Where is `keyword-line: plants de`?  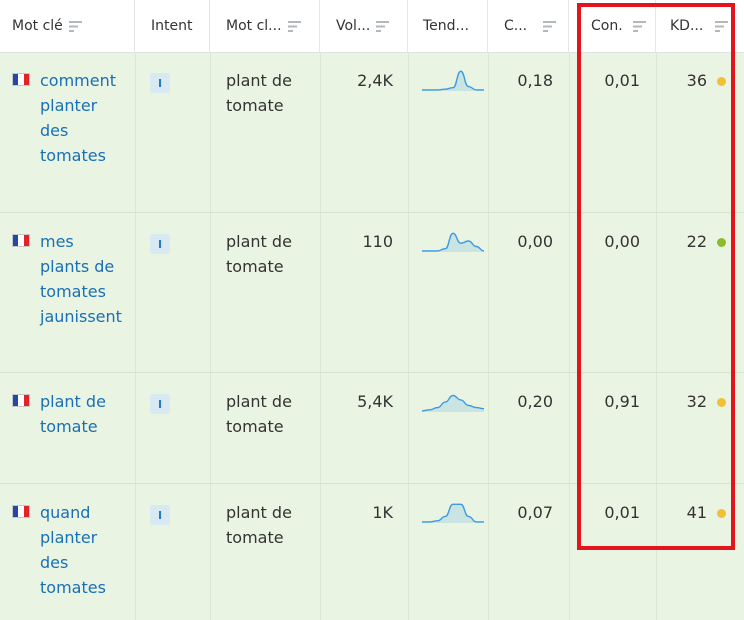
keyword-line: plants de is located at coordinates (77, 266).